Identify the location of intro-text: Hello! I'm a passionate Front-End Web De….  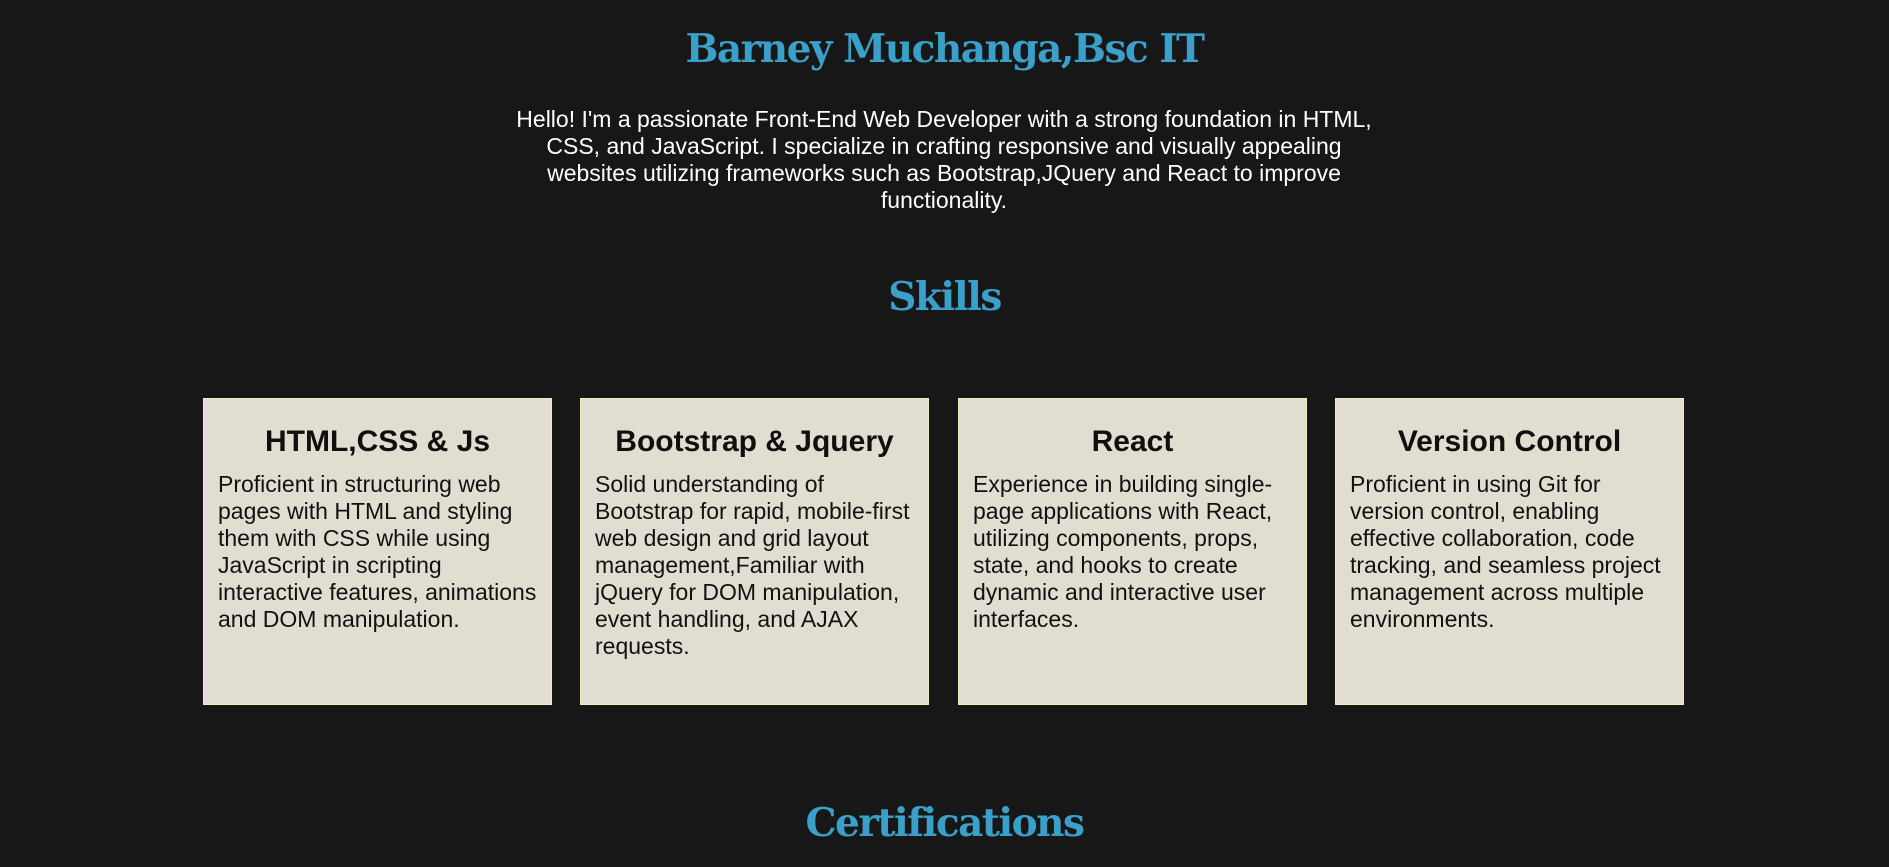
(944, 159).